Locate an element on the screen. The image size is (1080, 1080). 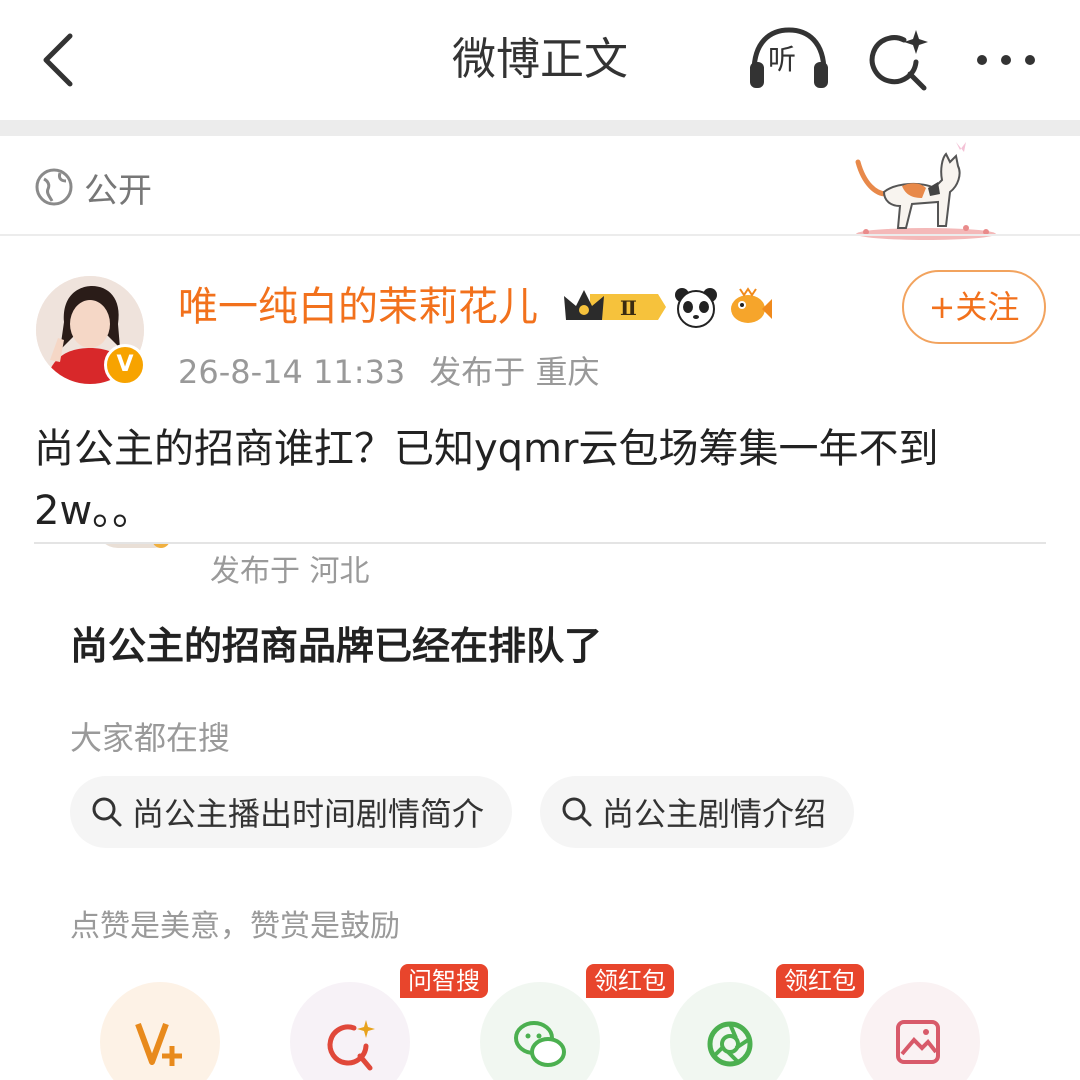
cat-decoration-icon is located at coordinates (925, 191).